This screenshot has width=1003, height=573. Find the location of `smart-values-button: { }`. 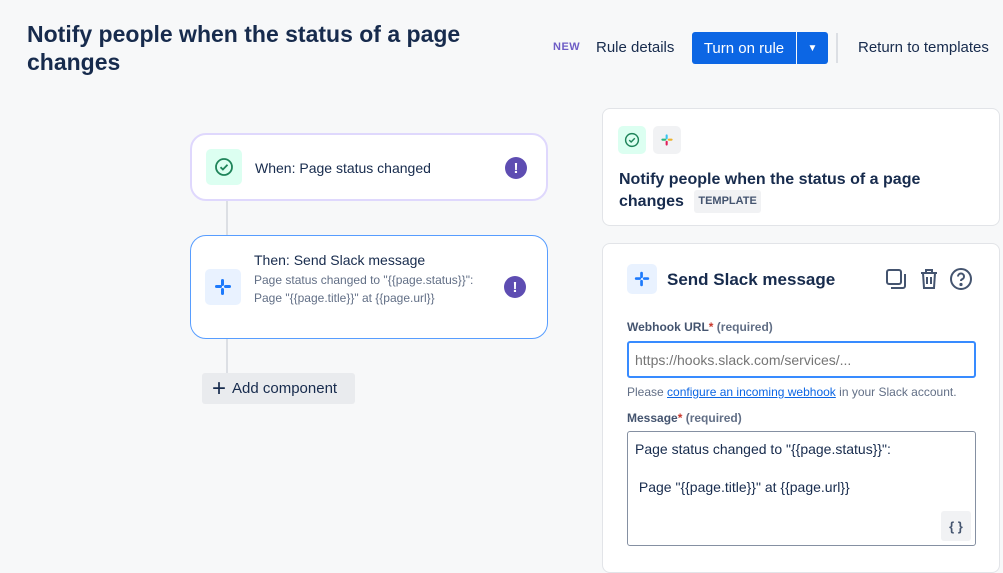

smart-values-button: { } is located at coordinates (956, 526).